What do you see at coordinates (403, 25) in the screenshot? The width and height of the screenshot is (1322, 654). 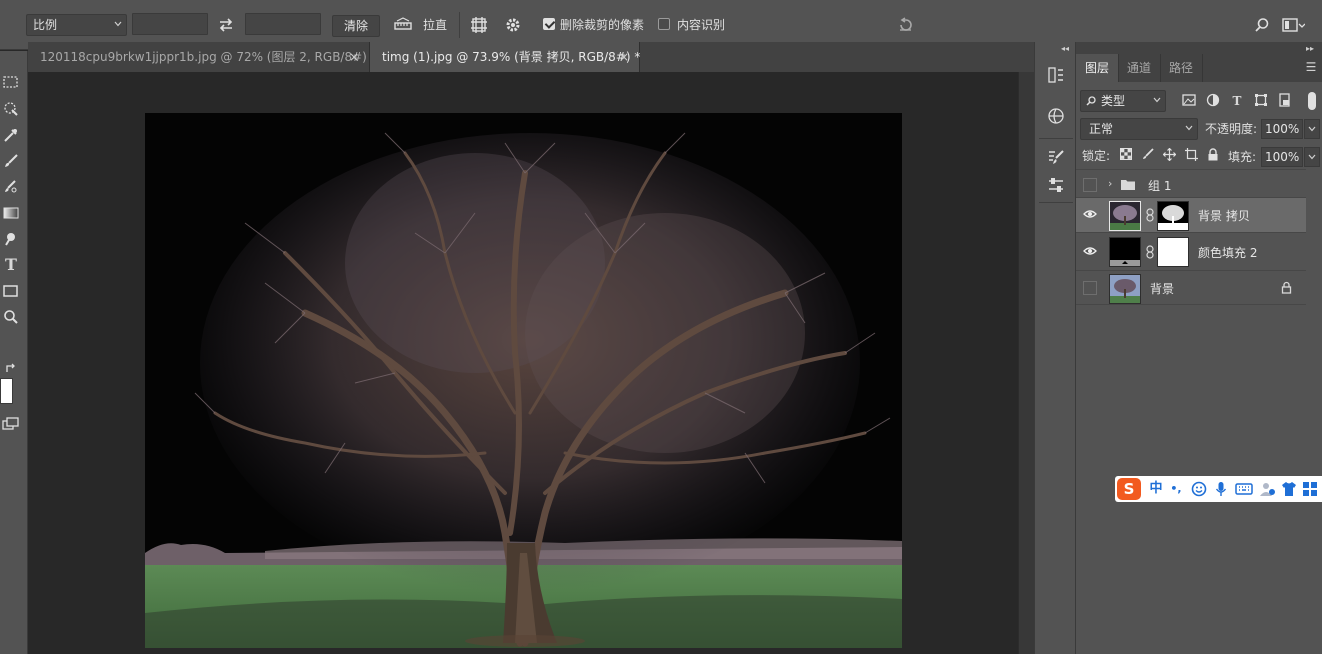 I see `straighten-icon` at bounding box center [403, 25].